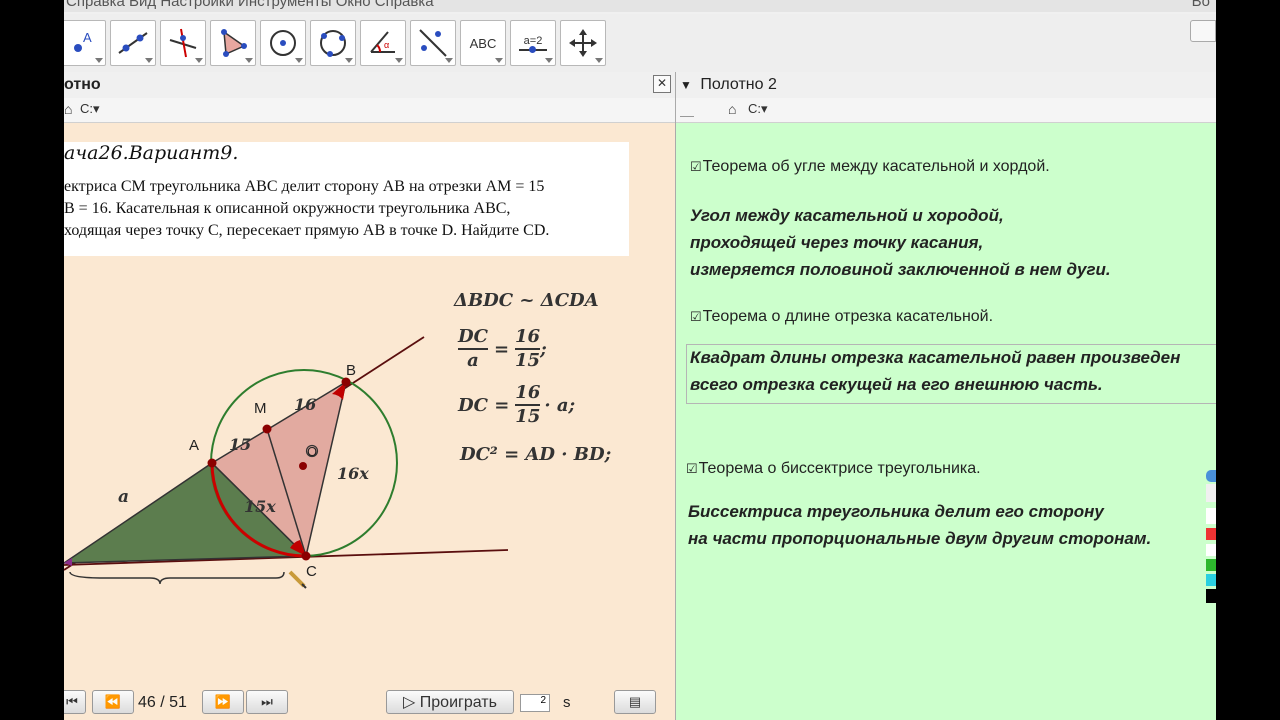  Describe the element at coordinates (1211, 580) in the screenshot. I see `swatch-cyan` at that location.